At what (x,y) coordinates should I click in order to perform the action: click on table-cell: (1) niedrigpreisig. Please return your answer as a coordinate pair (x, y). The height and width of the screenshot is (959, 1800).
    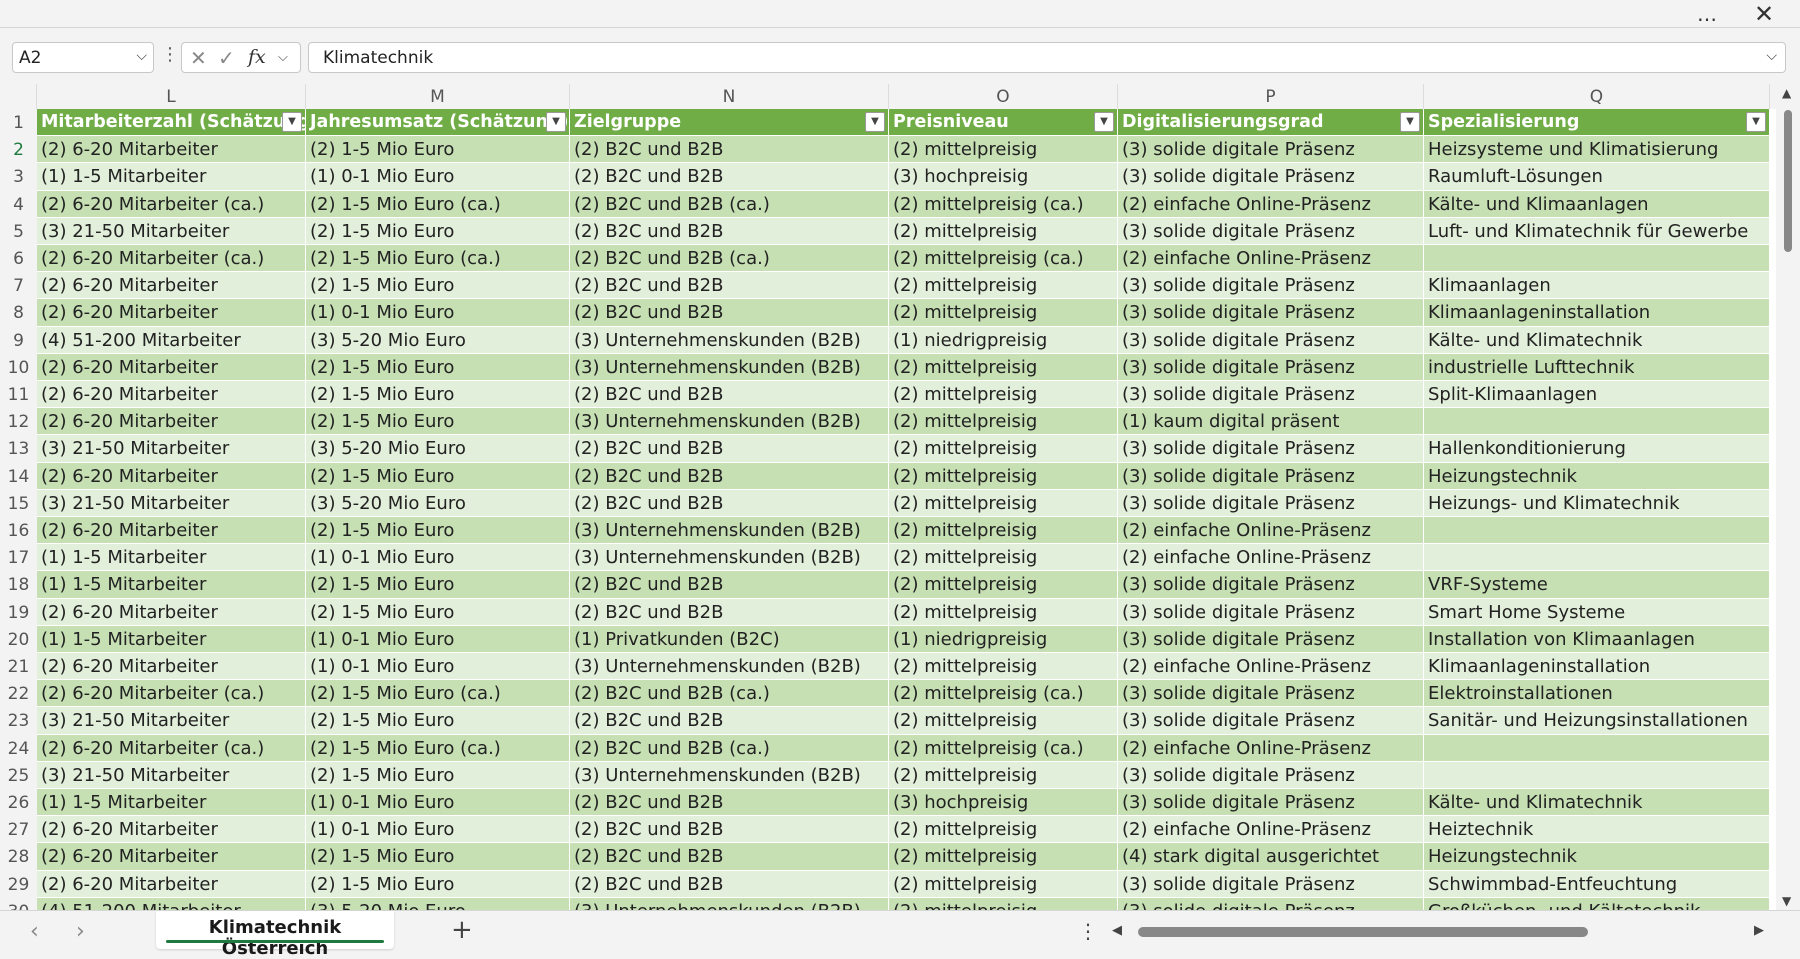
    Looking at the image, I should click on (1003, 340).